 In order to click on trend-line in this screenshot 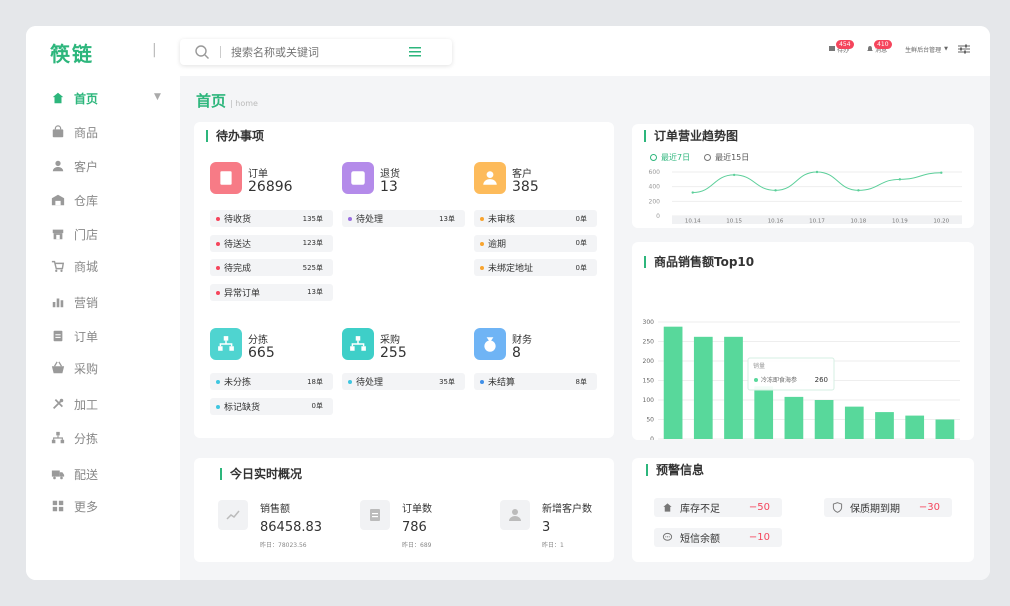, I will do `click(817, 182)`.